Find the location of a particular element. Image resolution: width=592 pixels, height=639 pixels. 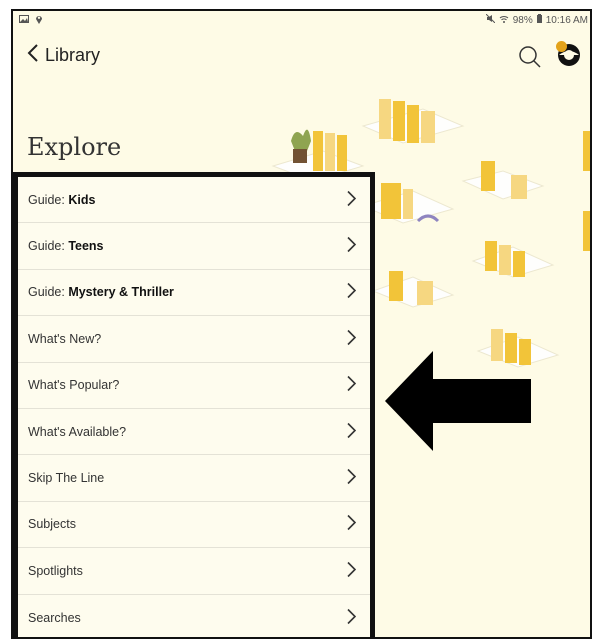

menu-item: Spotlights is located at coordinates (194, 571).